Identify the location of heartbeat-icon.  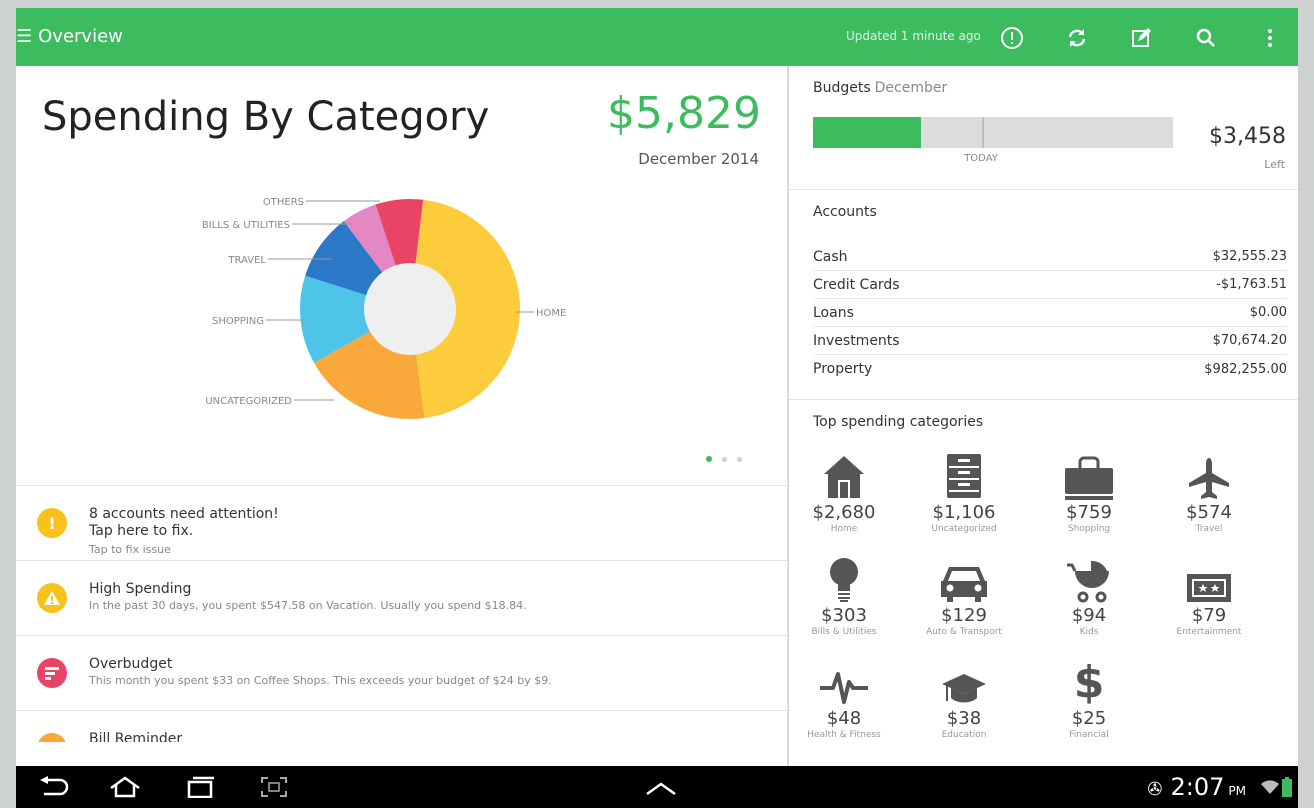
(844, 681).